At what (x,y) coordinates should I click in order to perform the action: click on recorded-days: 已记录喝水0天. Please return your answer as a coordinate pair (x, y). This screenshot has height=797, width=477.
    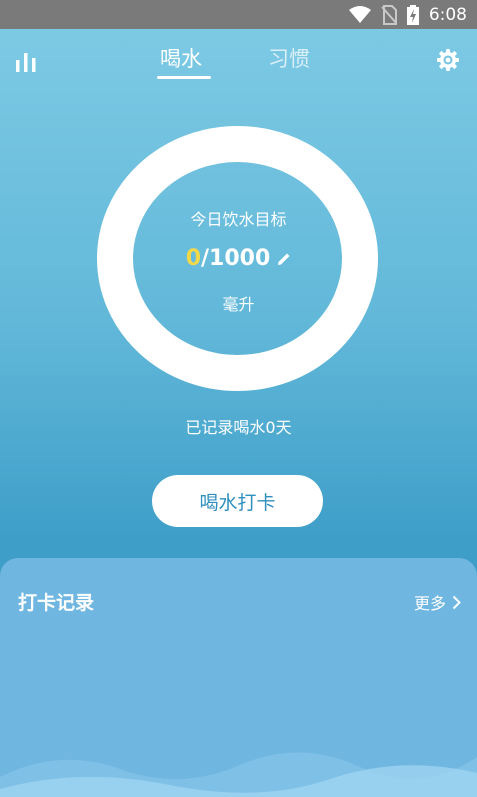
    Looking at the image, I should click on (238, 427).